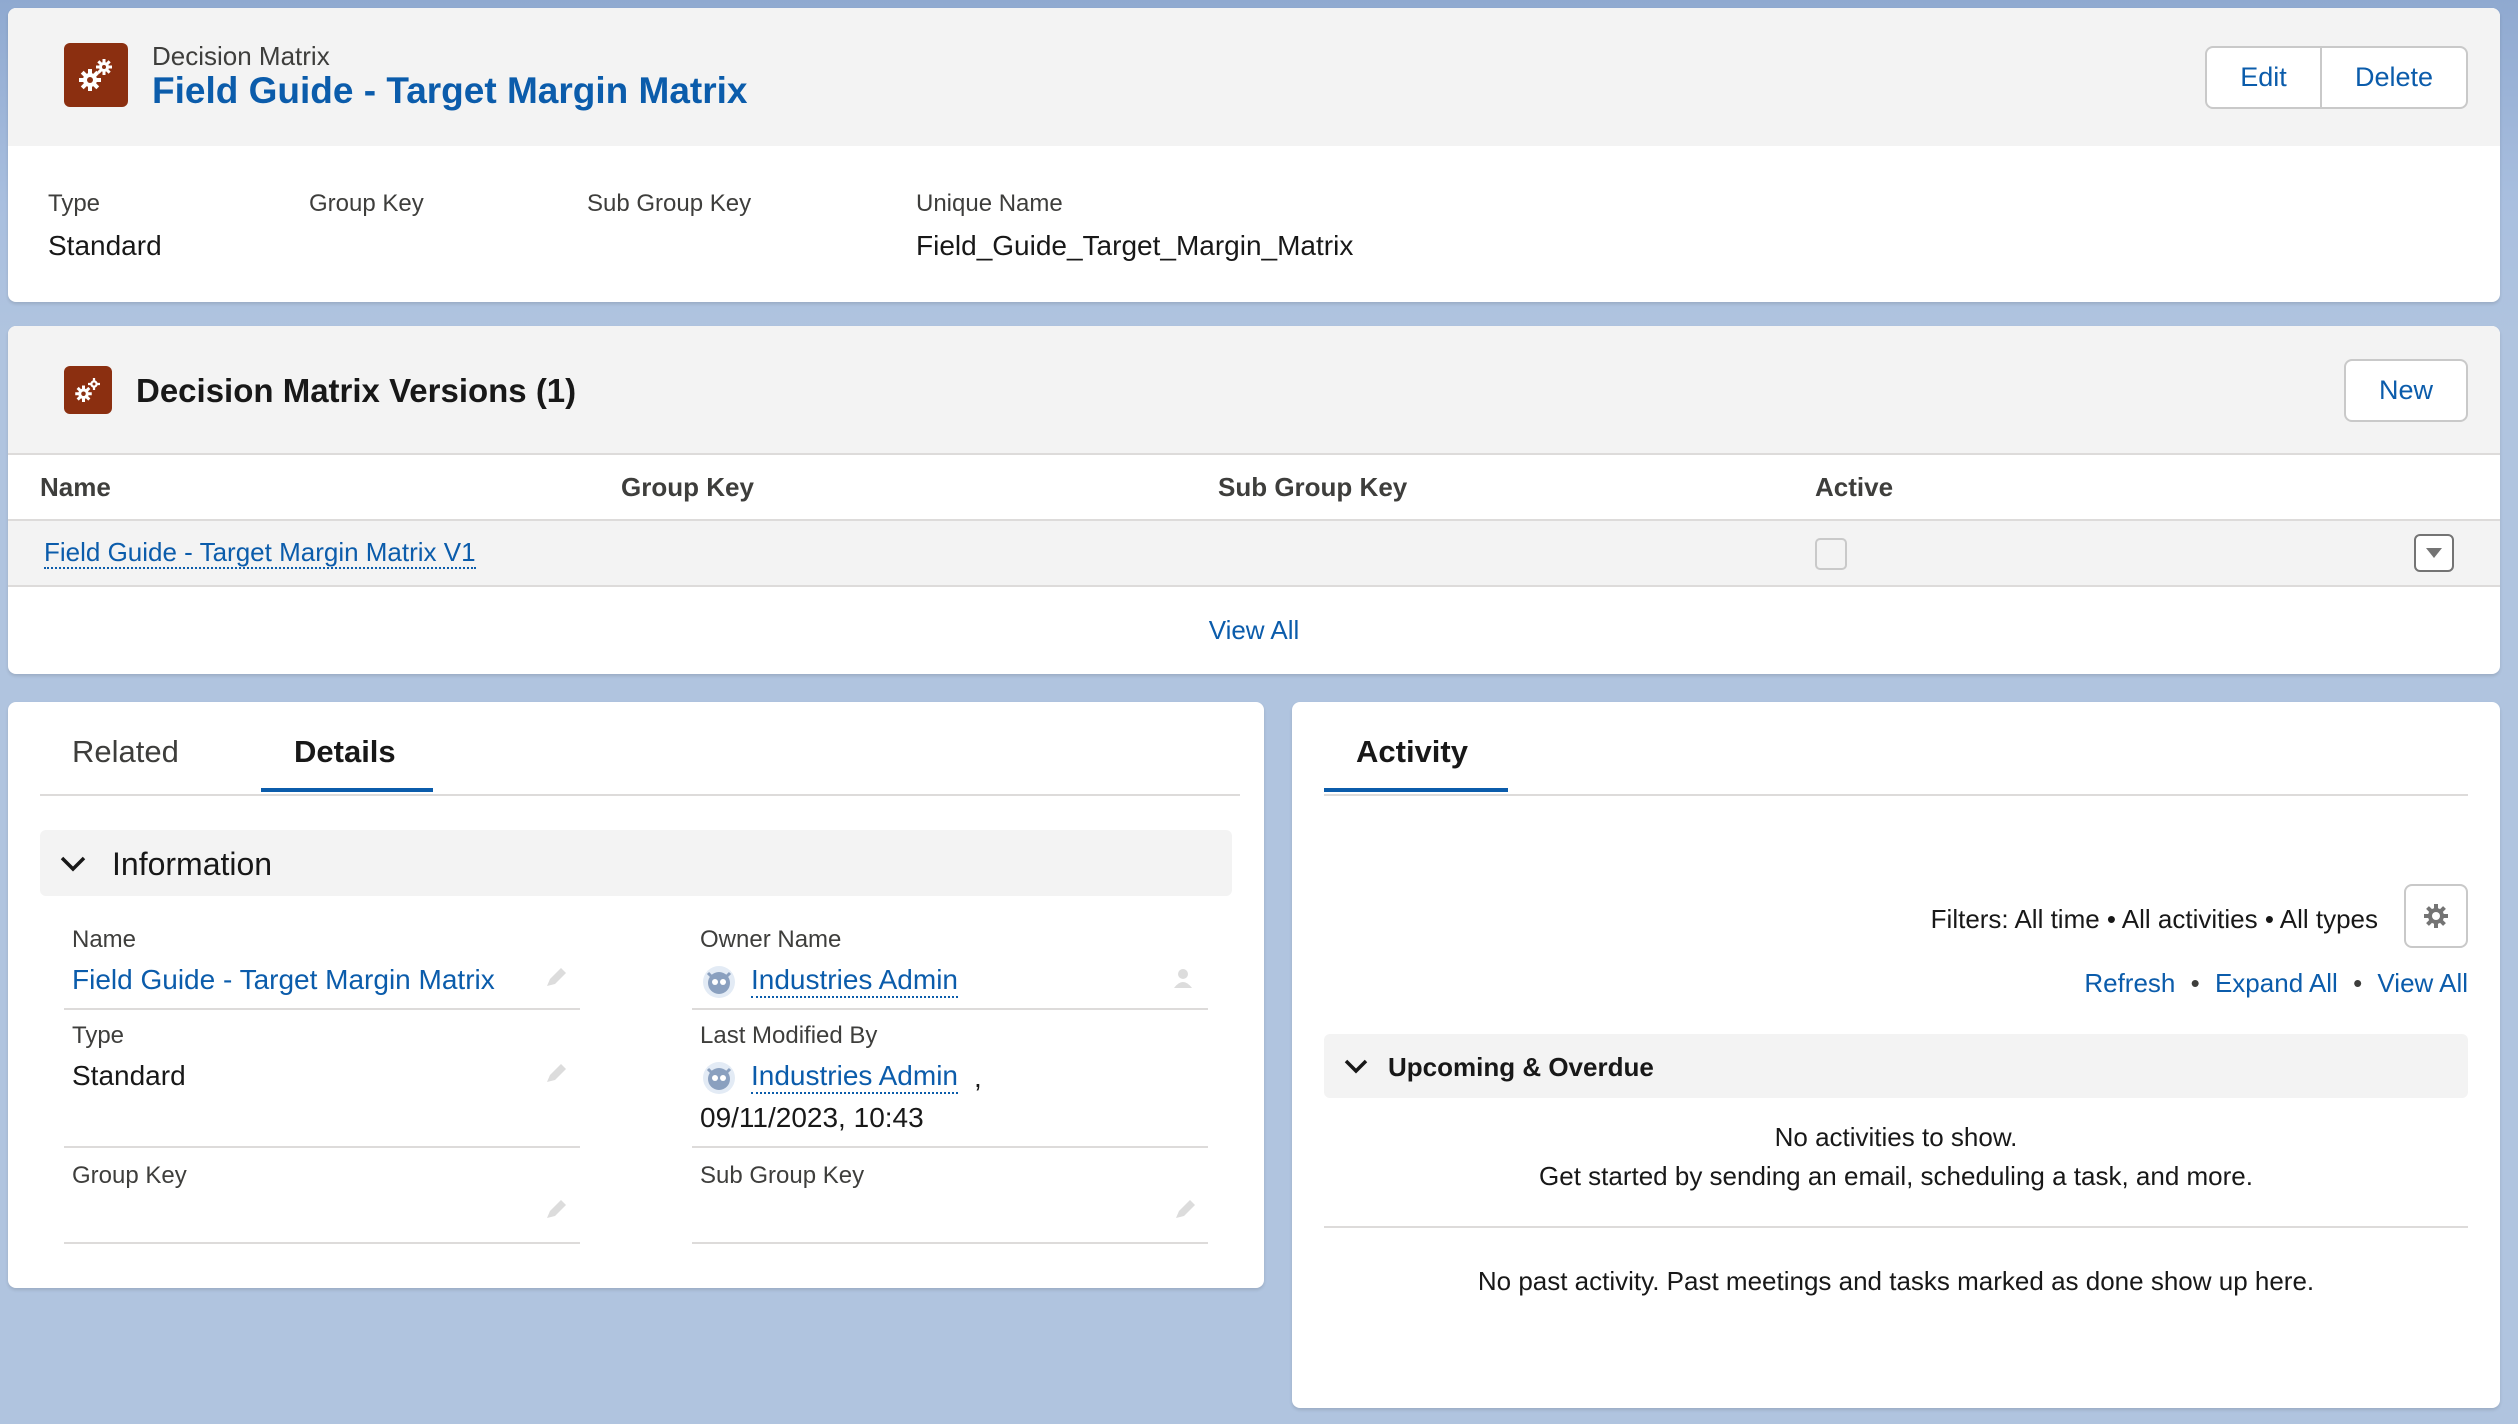 The height and width of the screenshot is (1424, 2518). What do you see at coordinates (260, 553) in the screenshot?
I see `version-name-link: Field Guide - Target Margin Matrix V1` at bounding box center [260, 553].